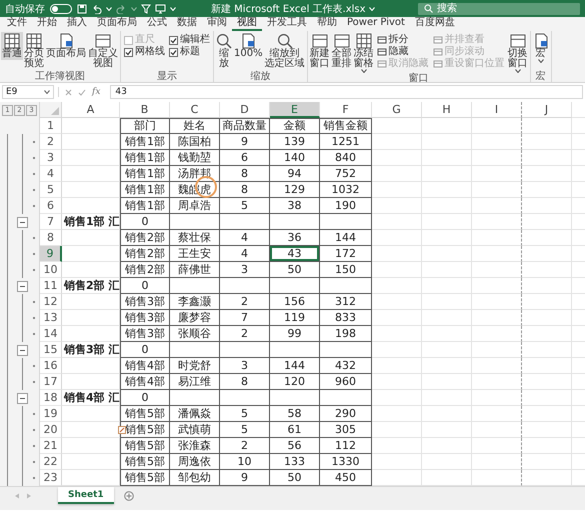 This screenshot has width=585, height=512. I want to click on row-header: 4, so click(51, 174).